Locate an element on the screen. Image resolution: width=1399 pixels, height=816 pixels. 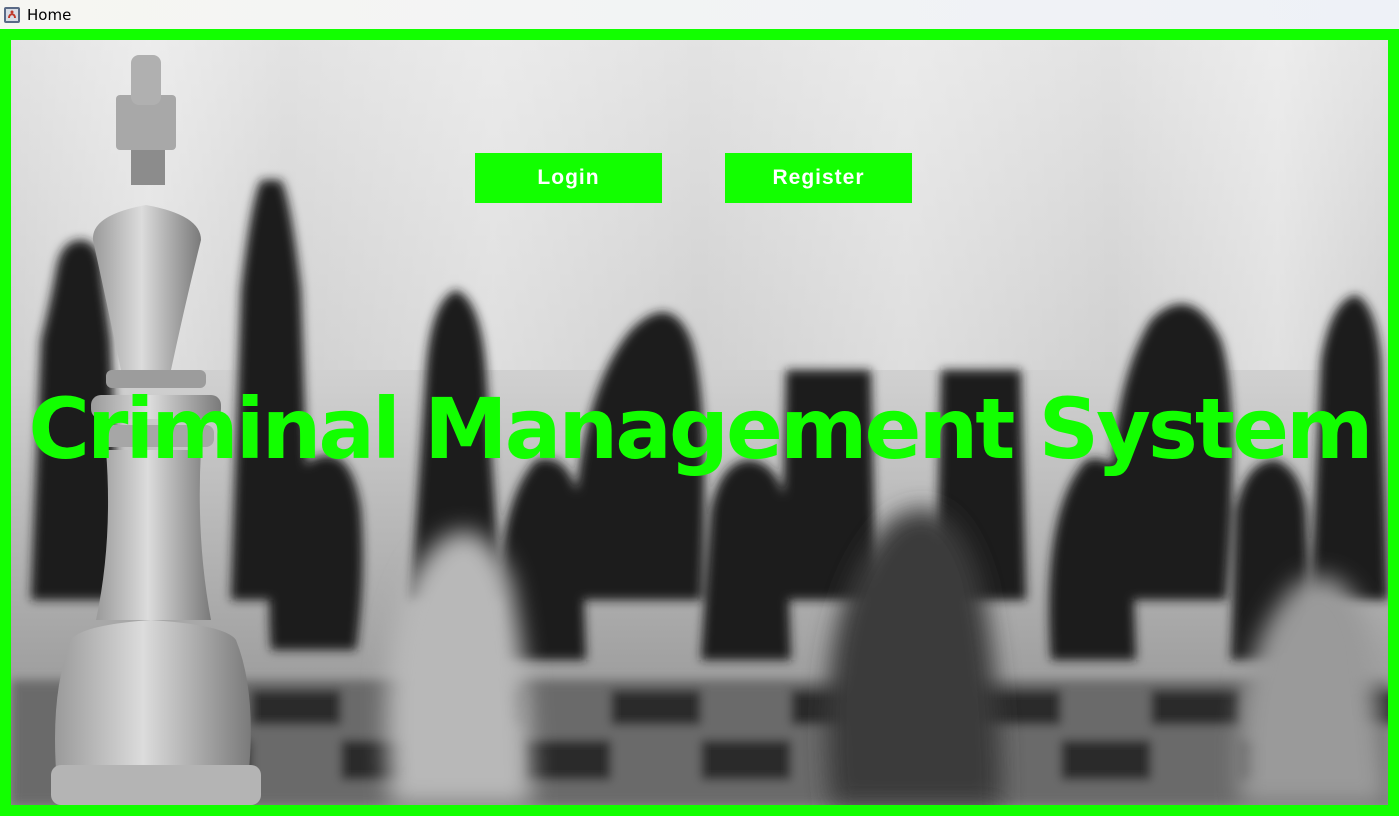
app-title-headline: Criminal Management System is located at coordinates (700, 429).